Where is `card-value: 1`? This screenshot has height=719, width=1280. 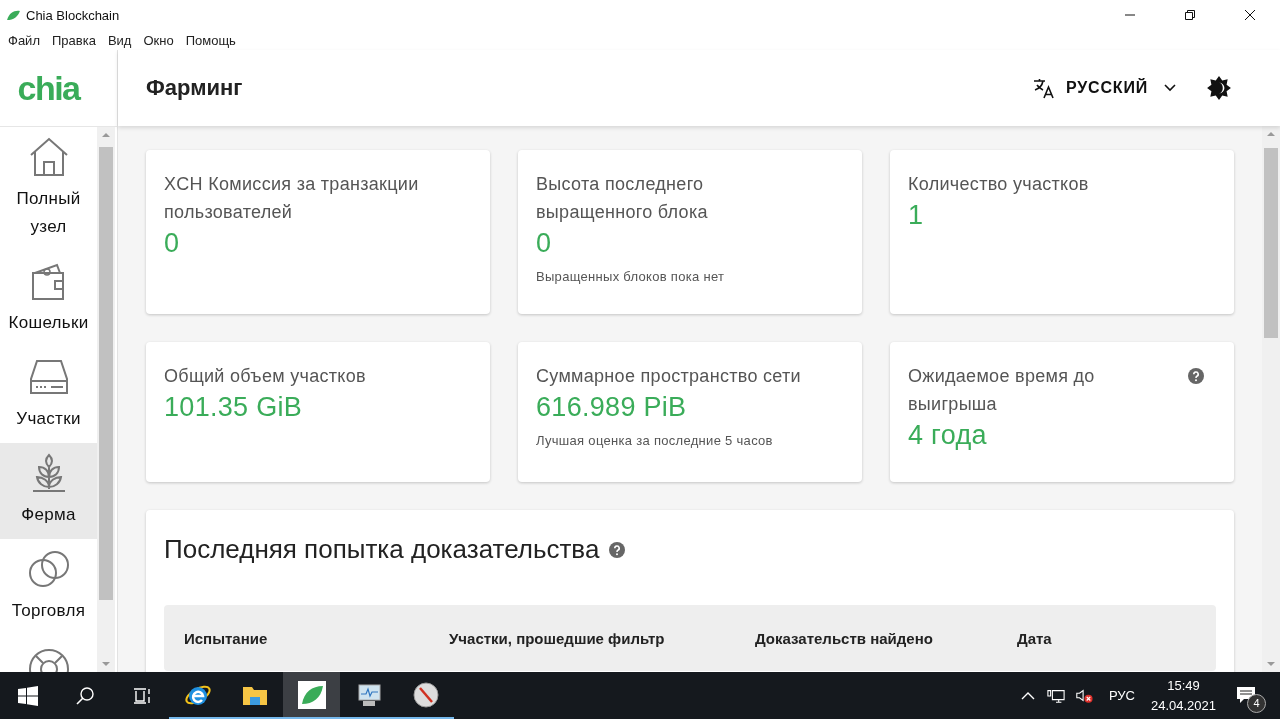 card-value: 1 is located at coordinates (916, 215).